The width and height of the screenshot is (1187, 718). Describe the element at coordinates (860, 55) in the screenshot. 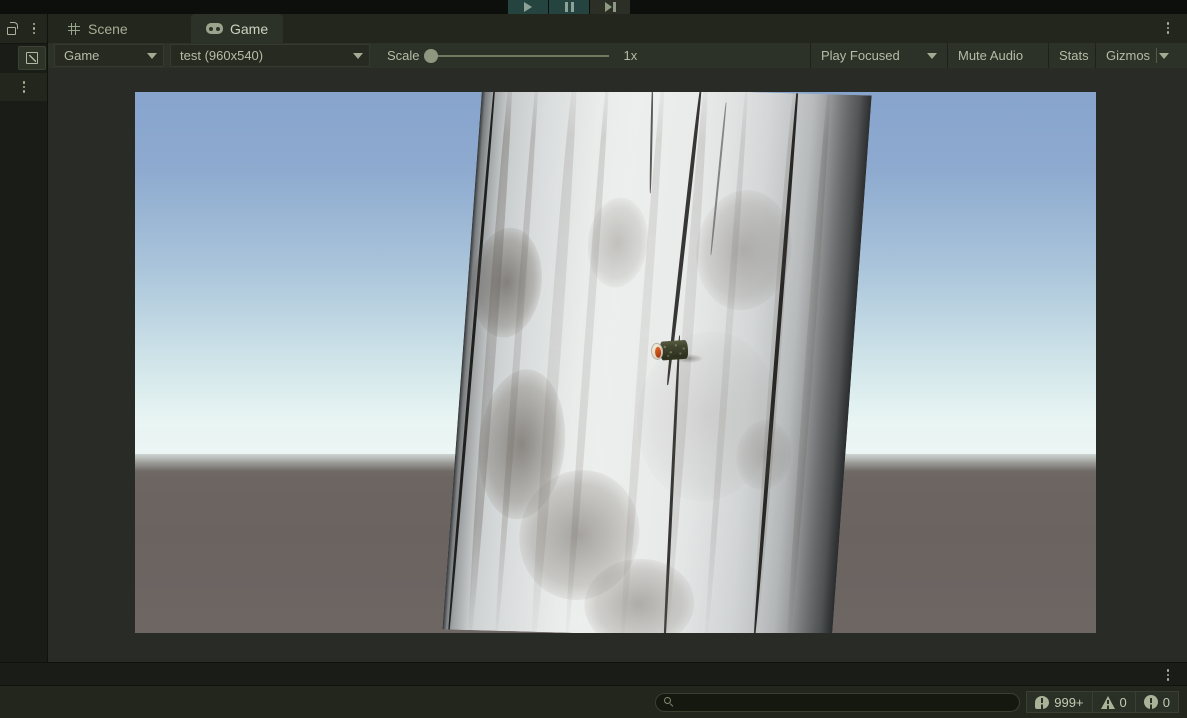

I see `play-mode-label: Play Focused` at that location.